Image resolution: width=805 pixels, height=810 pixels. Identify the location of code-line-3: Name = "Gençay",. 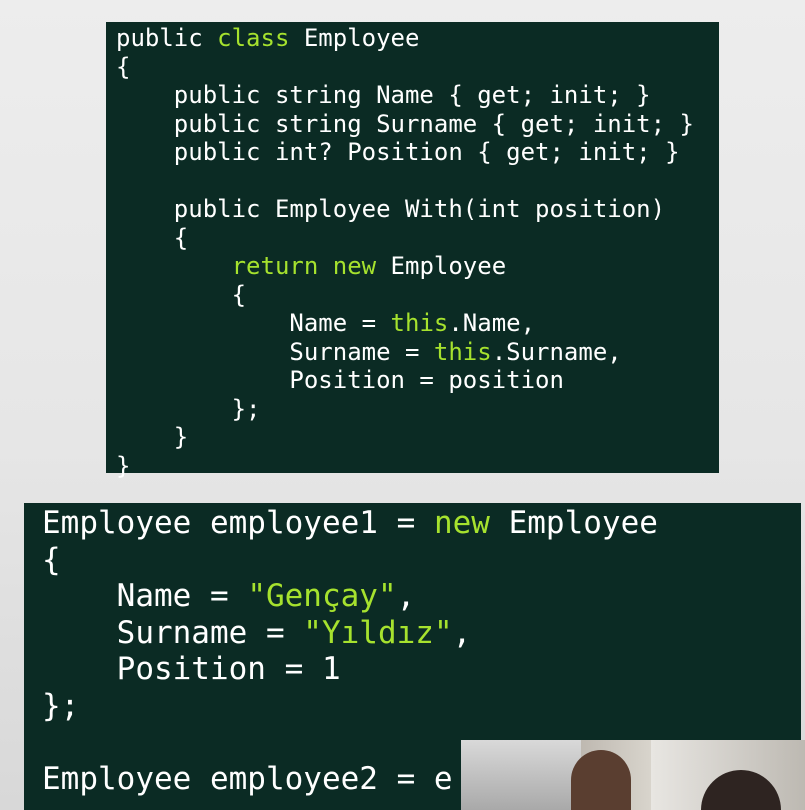
(229, 596).